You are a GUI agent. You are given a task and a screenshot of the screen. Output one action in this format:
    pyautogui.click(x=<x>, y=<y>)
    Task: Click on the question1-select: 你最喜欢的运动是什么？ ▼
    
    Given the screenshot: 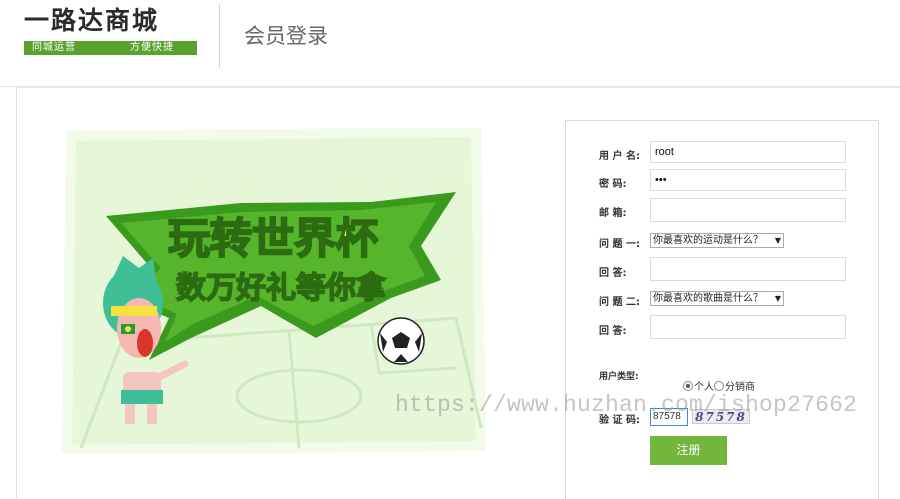 What is the action you would take?
    pyautogui.click(x=717, y=240)
    